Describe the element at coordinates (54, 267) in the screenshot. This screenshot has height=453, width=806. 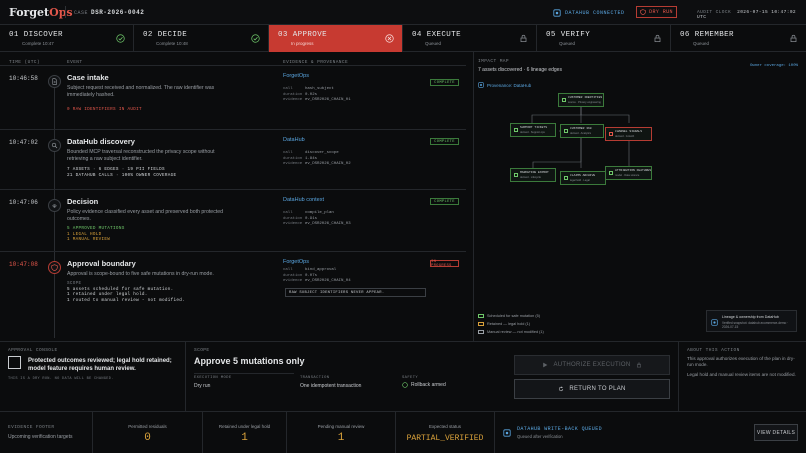
I see `shield-icon` at that location.